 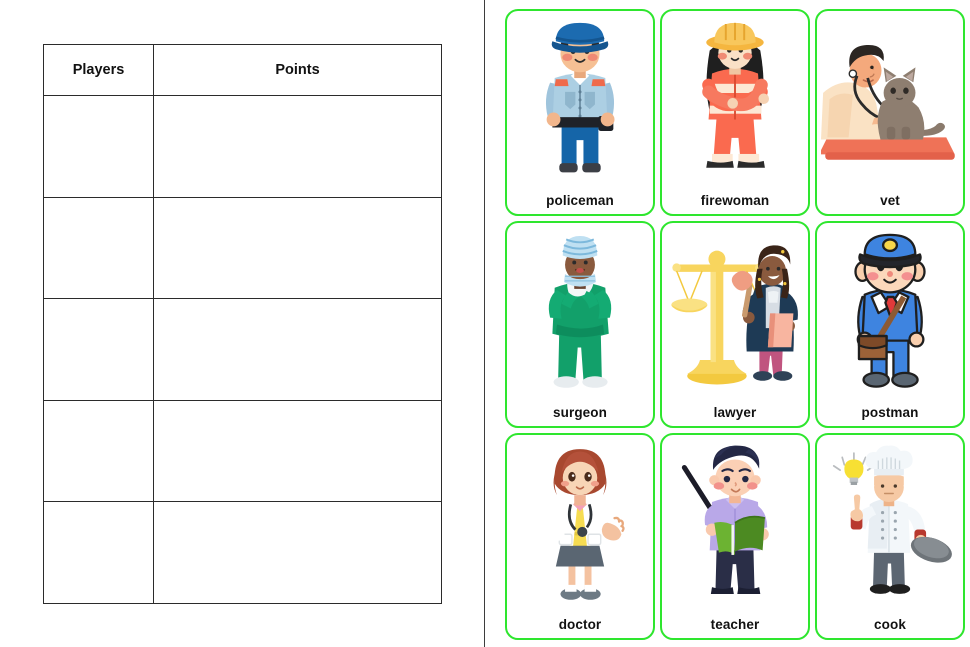 I want to click on flashcard-surgeon: surgeon, so click(x=580, y=324).